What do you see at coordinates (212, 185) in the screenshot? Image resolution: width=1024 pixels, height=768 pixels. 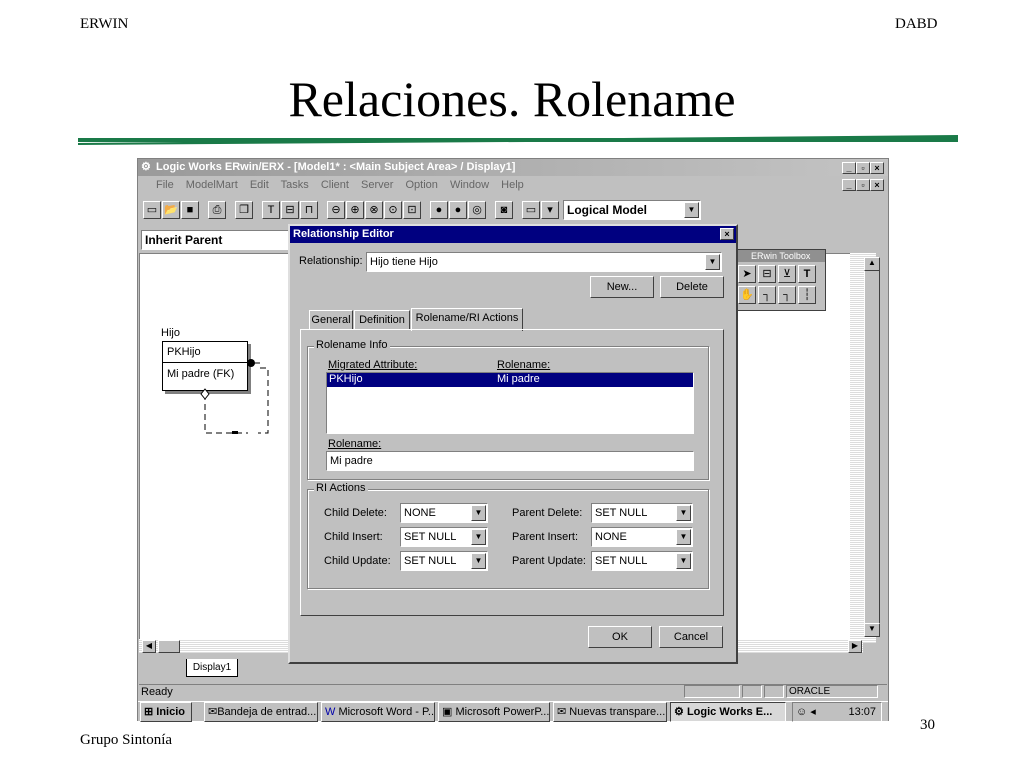 I see `menu-modelmart: ModelMart` at bounding box center [212, 185].